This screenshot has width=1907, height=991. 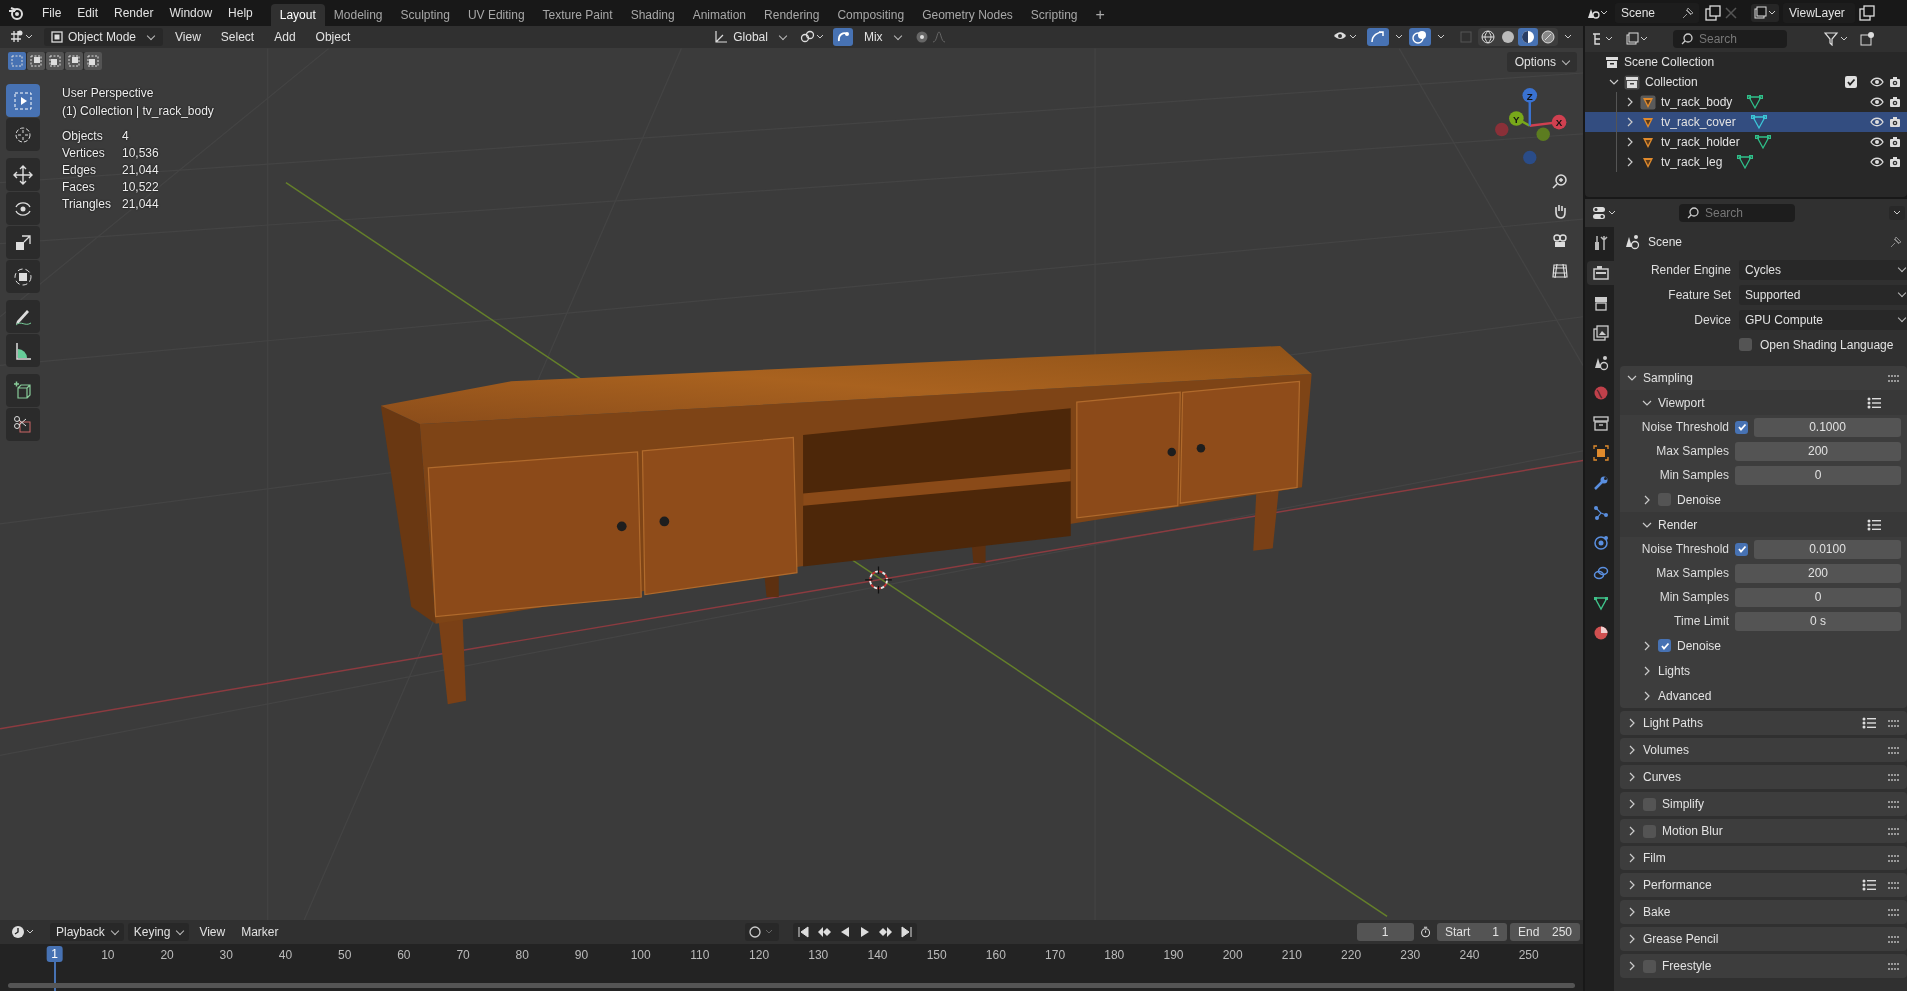 What do you see at coordinates (104, 37) in the screenshot?
I see `mode-dropdown: Object Mode` at bounding box center [104, 37].